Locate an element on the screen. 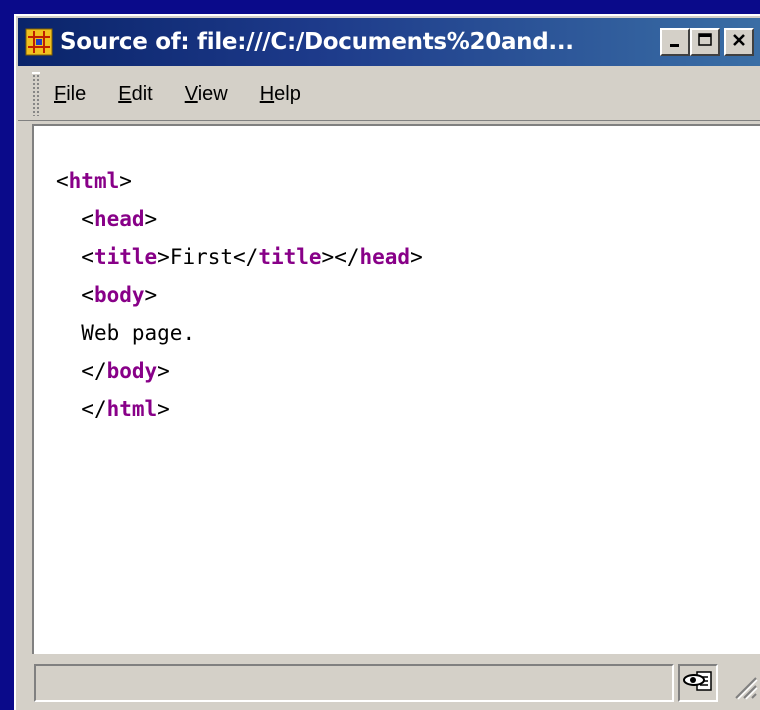 Image resolution: width=760 pixels, height=710 pixels. close-icon is located at coordinates (739, 42).